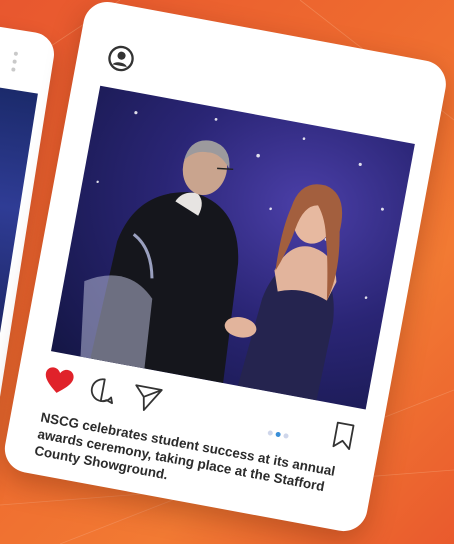  What do you see at coordinates (147, 398) in the screenshot?
I see `paper-plane-icon` at bounding box center [147, 398].